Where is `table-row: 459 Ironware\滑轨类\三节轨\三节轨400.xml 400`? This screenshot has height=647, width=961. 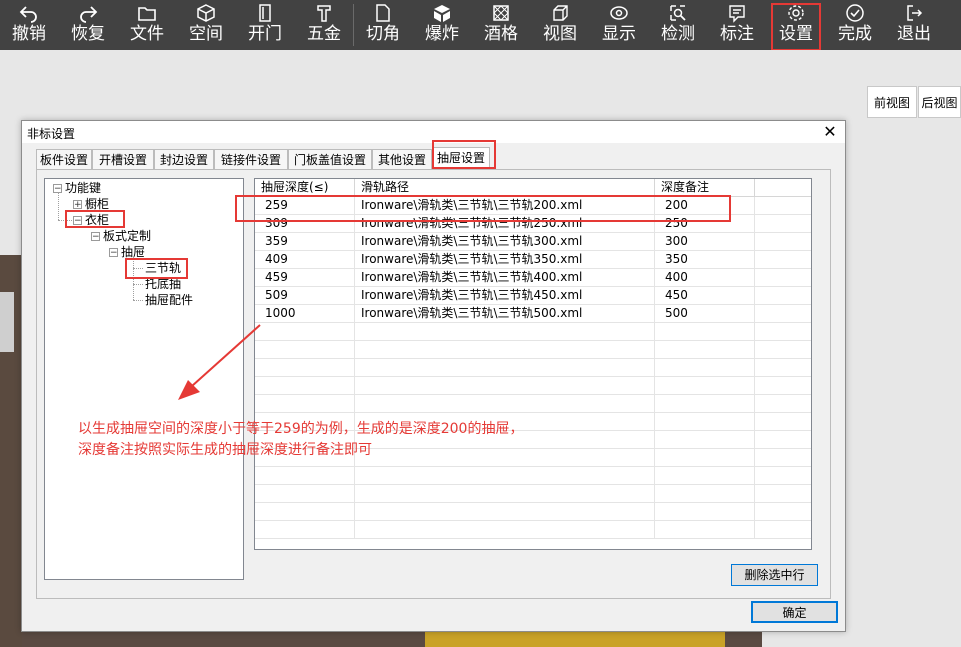 table-row: 459 Ironware\滑轨类\三节轨\三节轨400.xml 400 is located at coordinates (533, 278).